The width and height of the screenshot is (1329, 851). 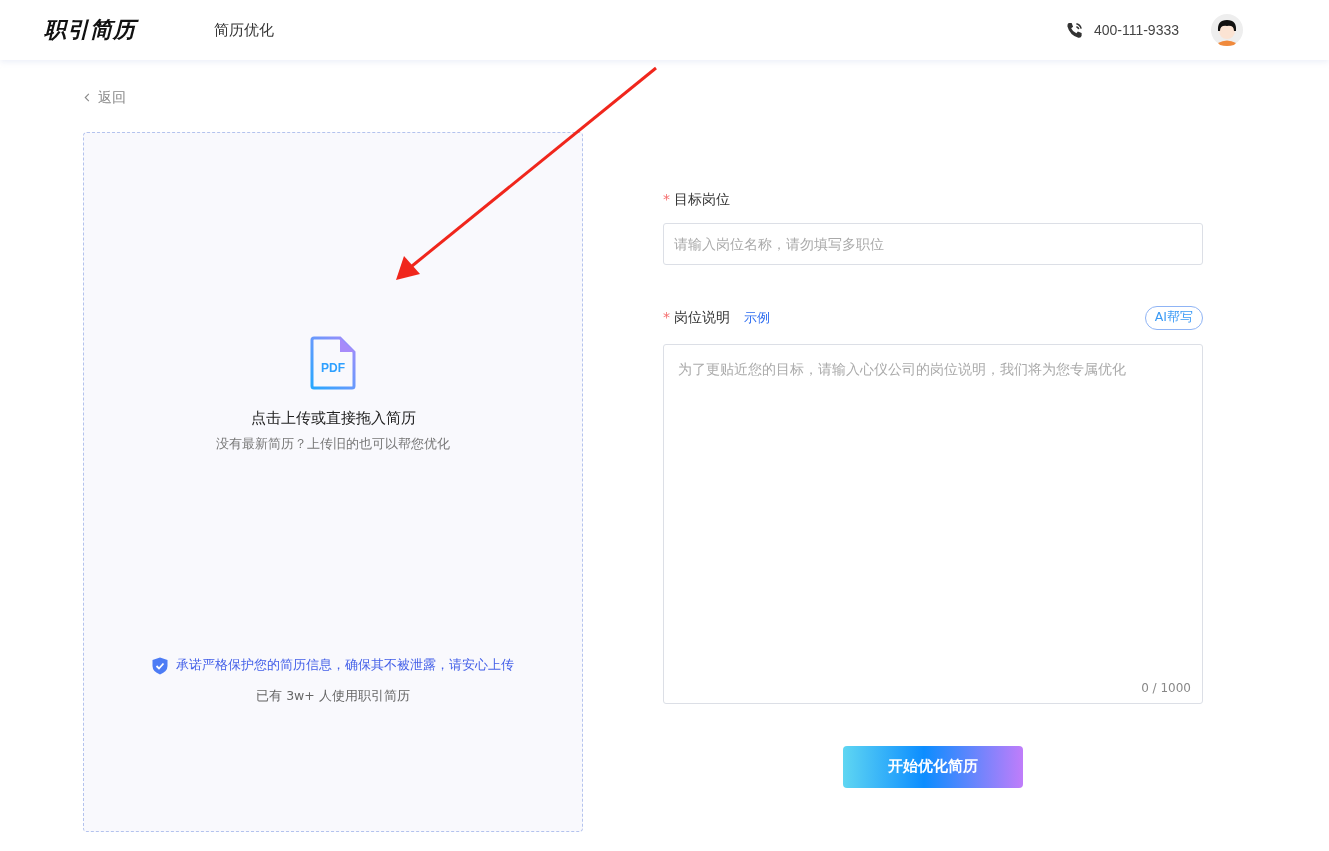 What do you see at coordinates (1166, 687) in the screenshot?
I see `character-counter: 0 / 1000` at bounding box center [1166, 687].